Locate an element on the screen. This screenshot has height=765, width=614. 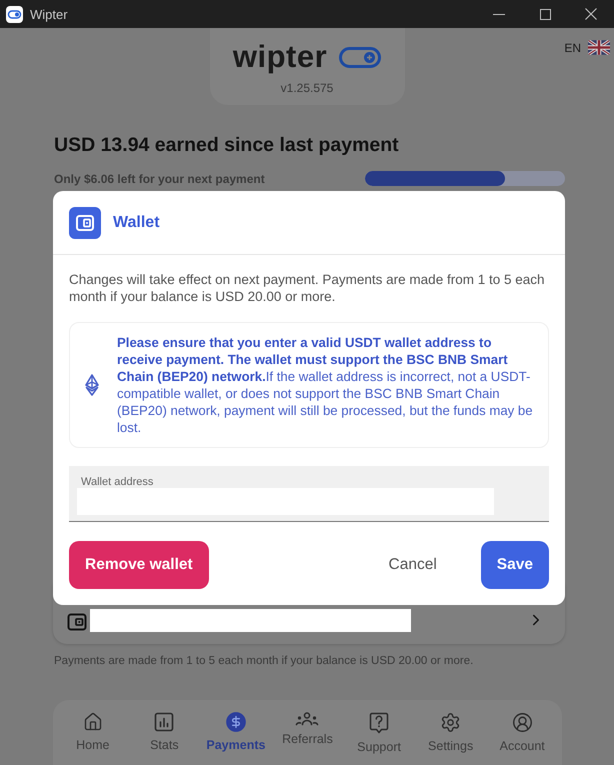
home-icon is located at coordinates (92, 722).